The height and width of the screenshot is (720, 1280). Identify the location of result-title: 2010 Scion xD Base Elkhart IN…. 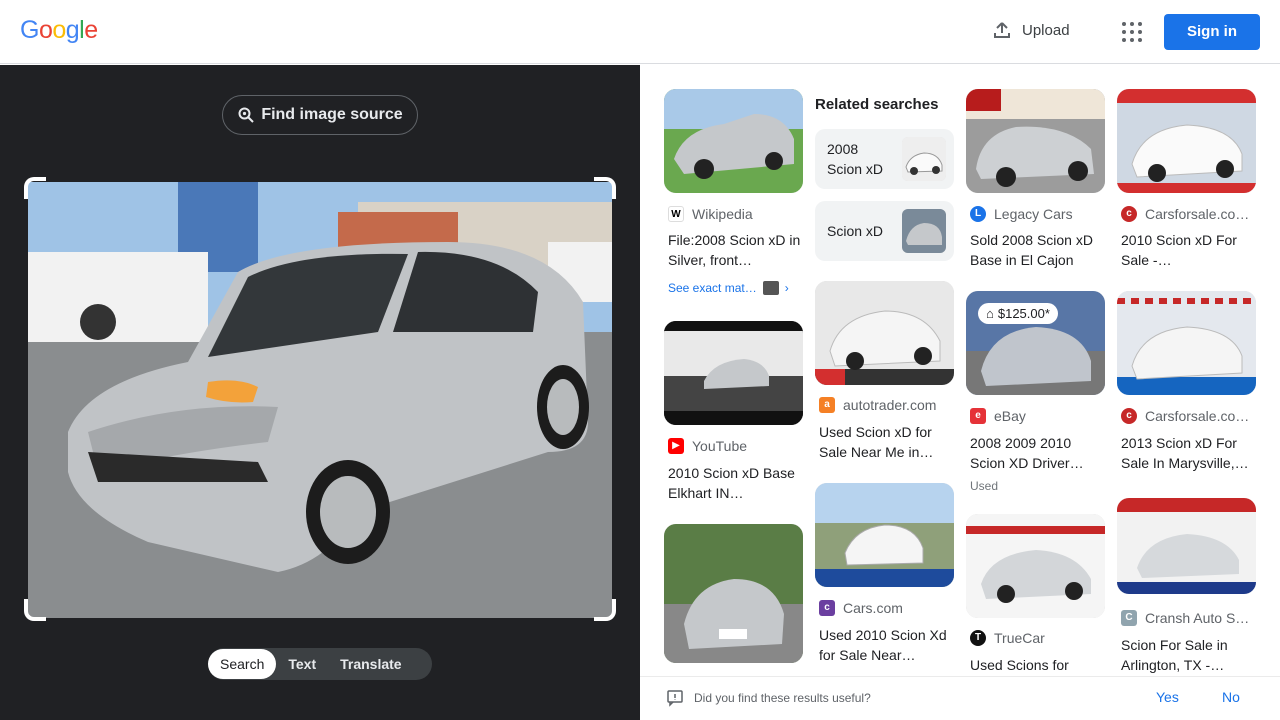
(738, 483).